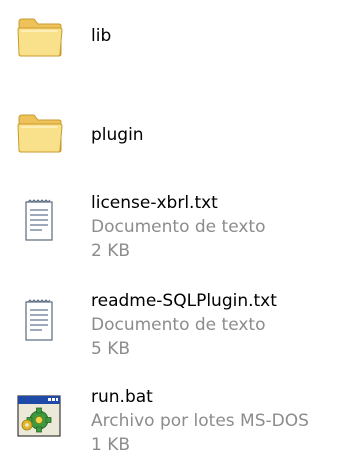 Image resolution: width=351 pixels, height=471 pixels. I want to click on file-item-plugin: plugin, so click(175, 133).